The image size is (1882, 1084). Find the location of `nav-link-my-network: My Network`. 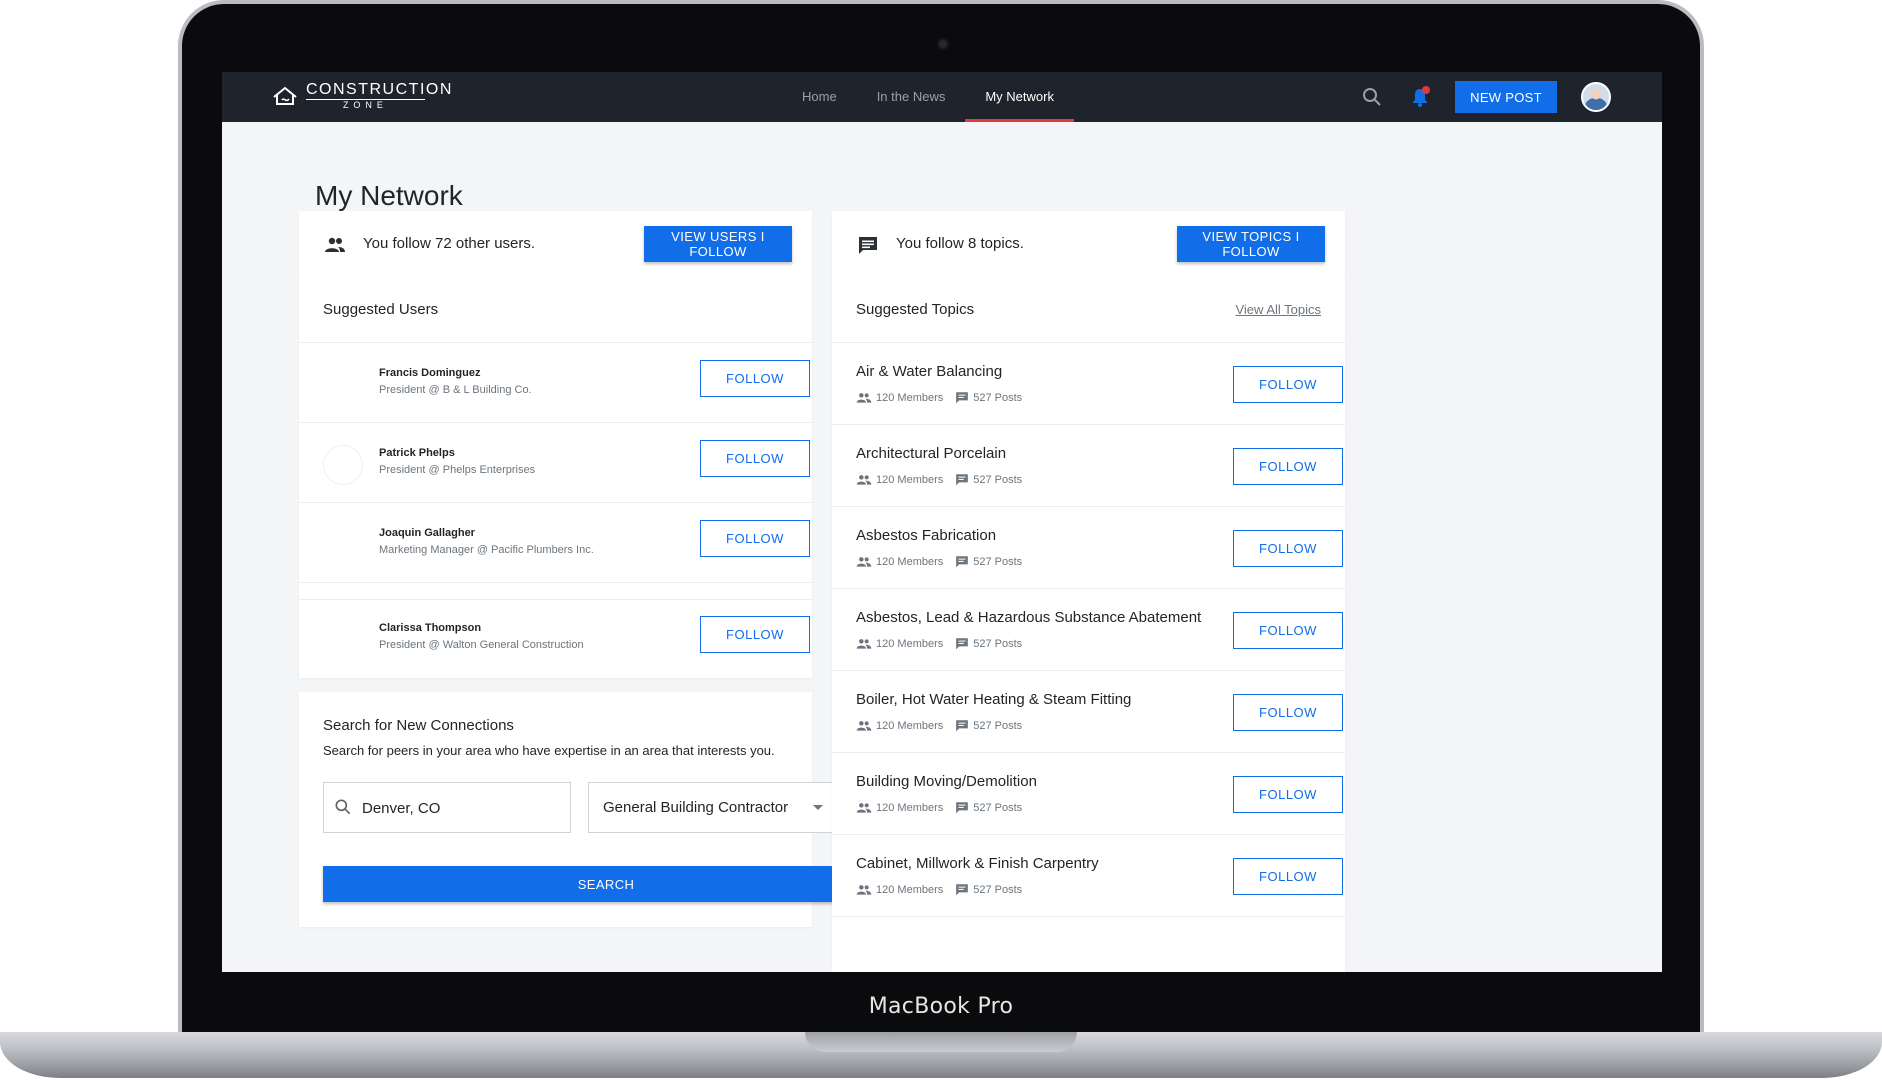

nav-link-my-network: My Network is located at coordinates (1019, 97).